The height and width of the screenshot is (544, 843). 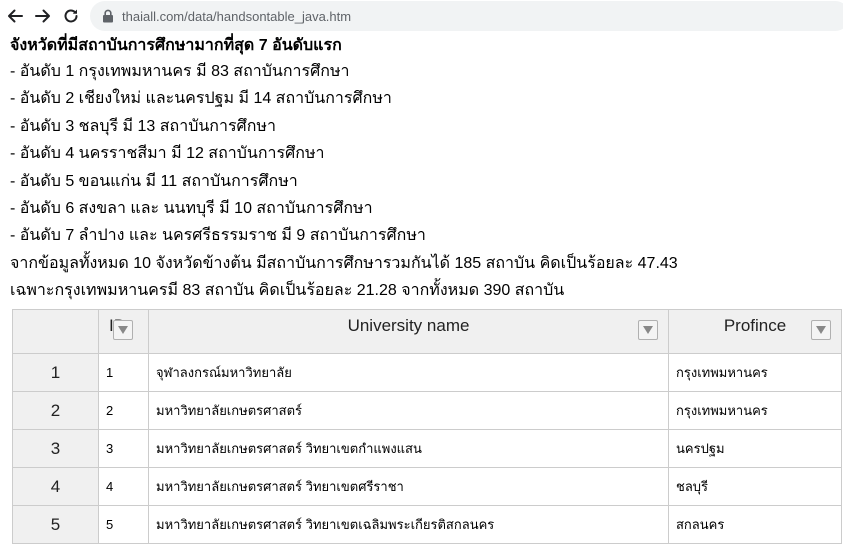 I want to click on reload-icon, so click(x=71, y=16).